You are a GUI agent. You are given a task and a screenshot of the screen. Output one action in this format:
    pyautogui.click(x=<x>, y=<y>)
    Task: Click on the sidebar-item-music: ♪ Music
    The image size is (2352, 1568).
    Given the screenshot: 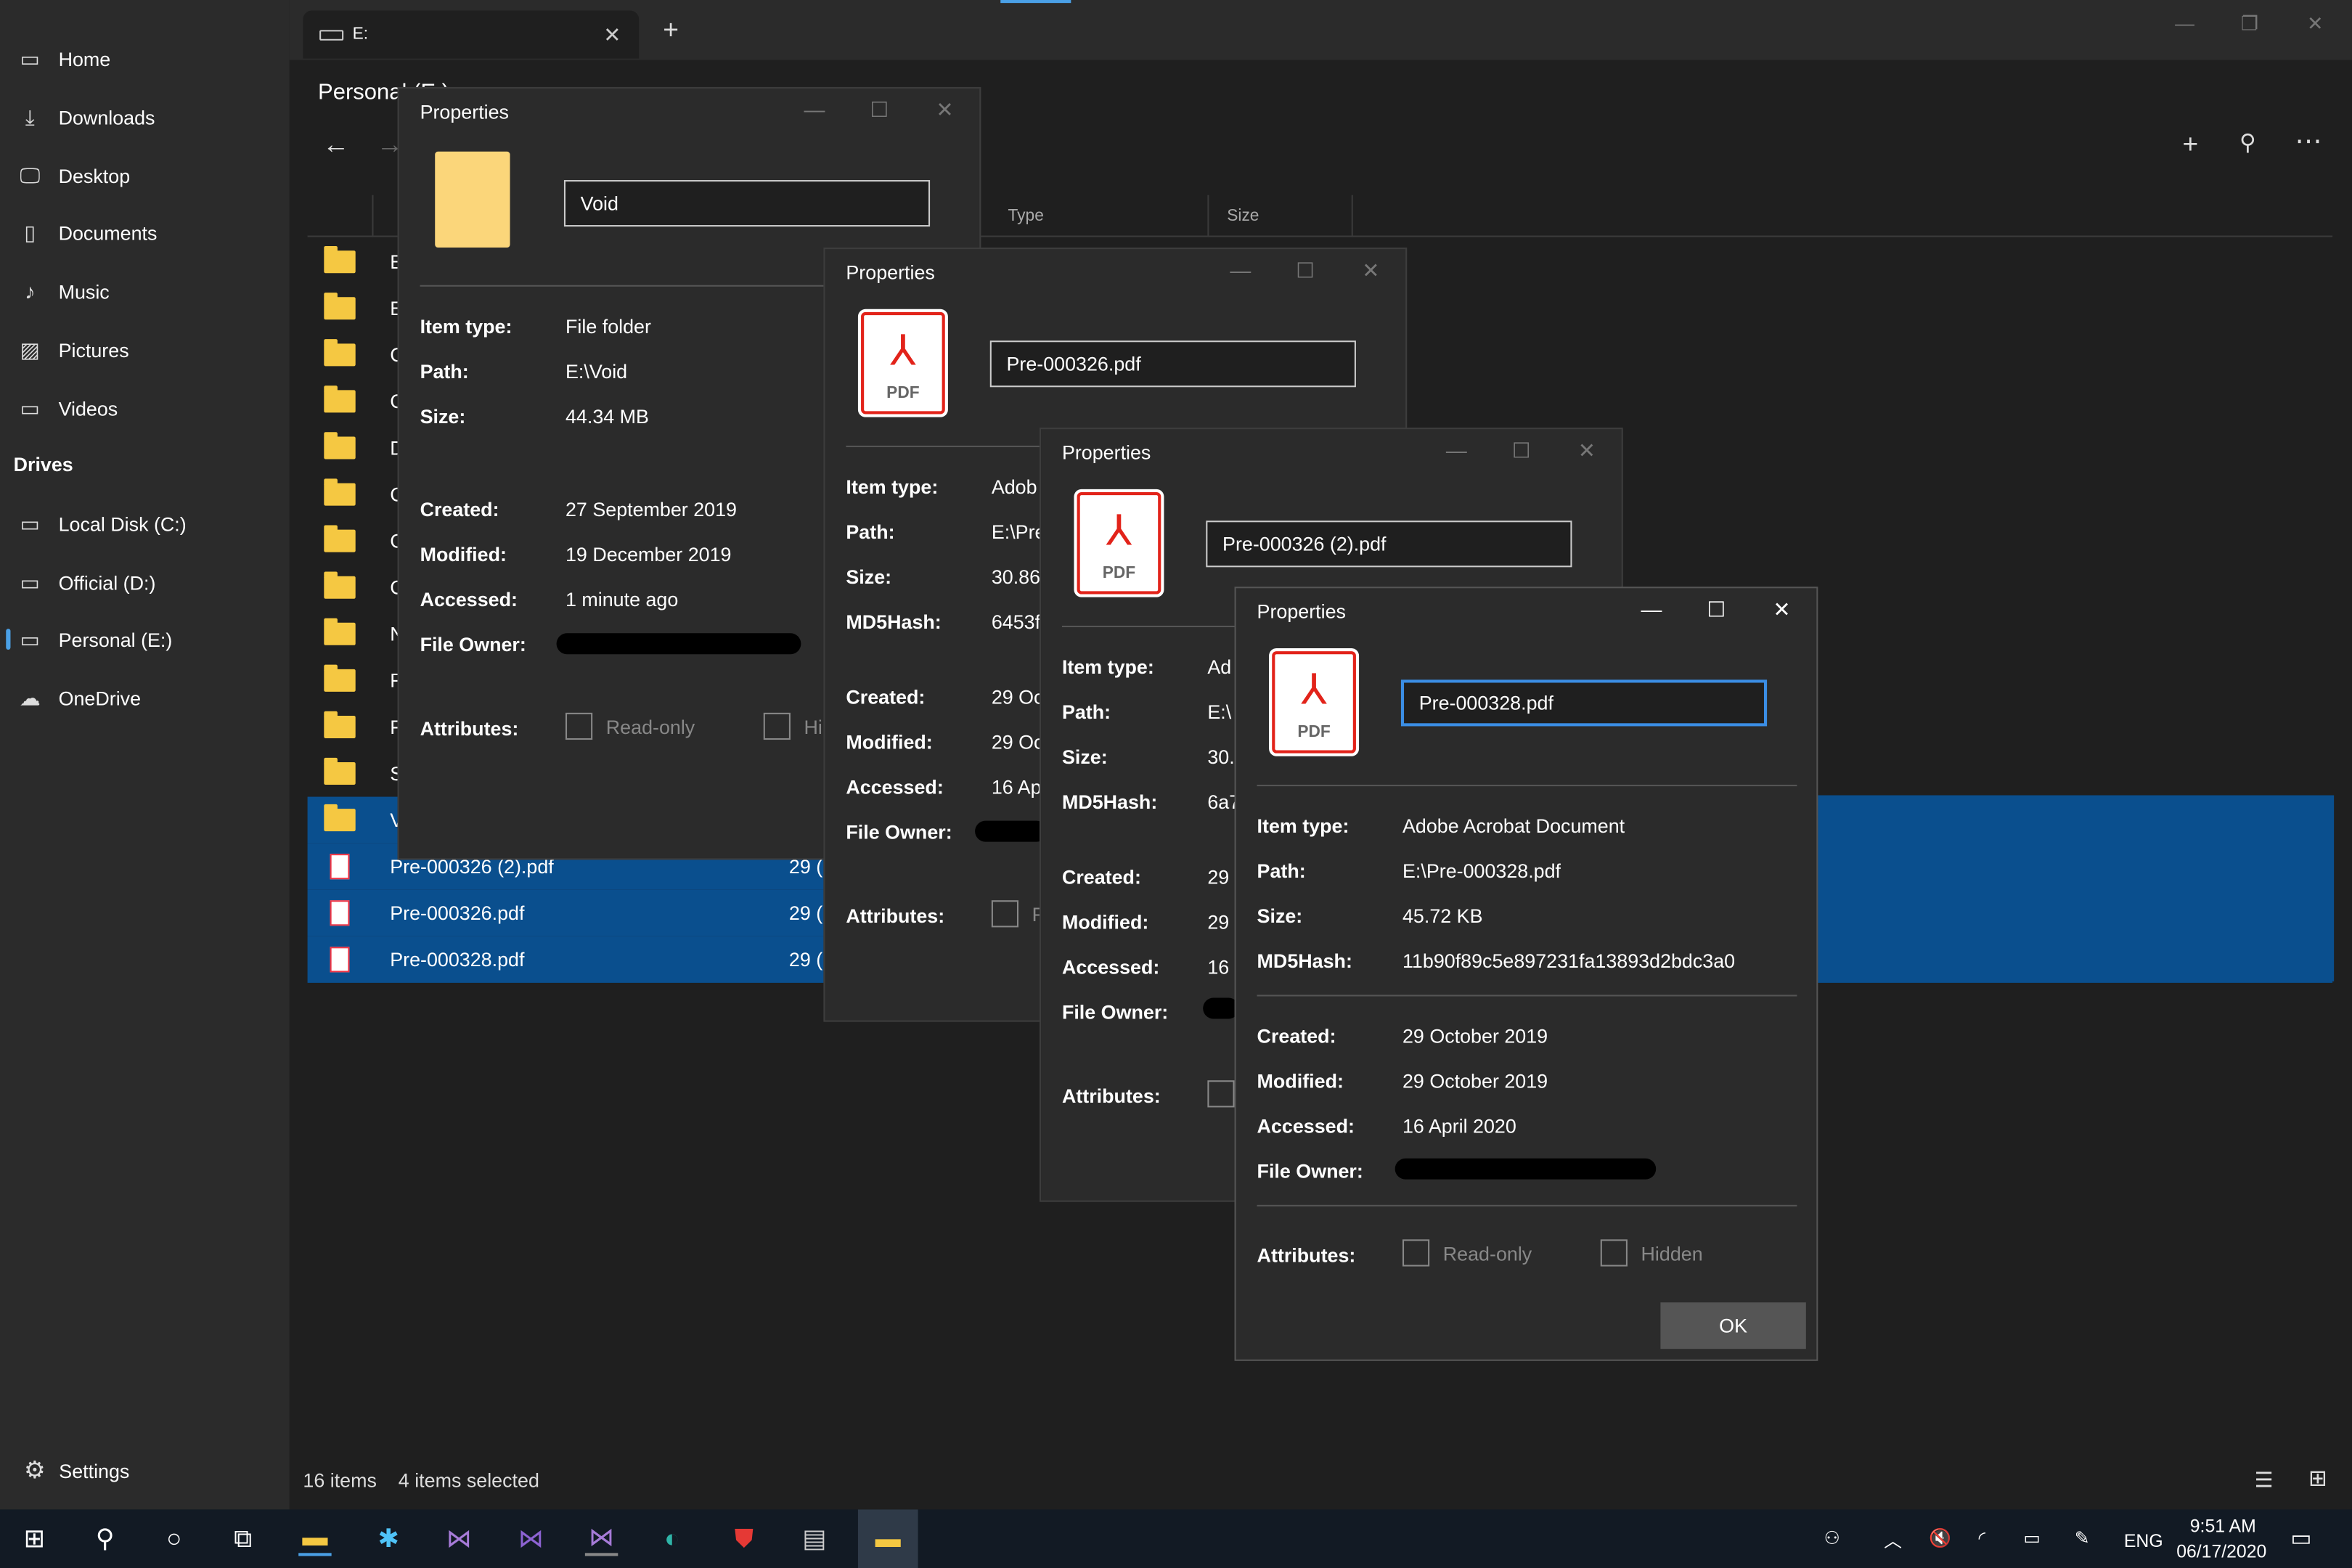 What is the action you would take?
    pyautogui.click(x=145, y=291)
    